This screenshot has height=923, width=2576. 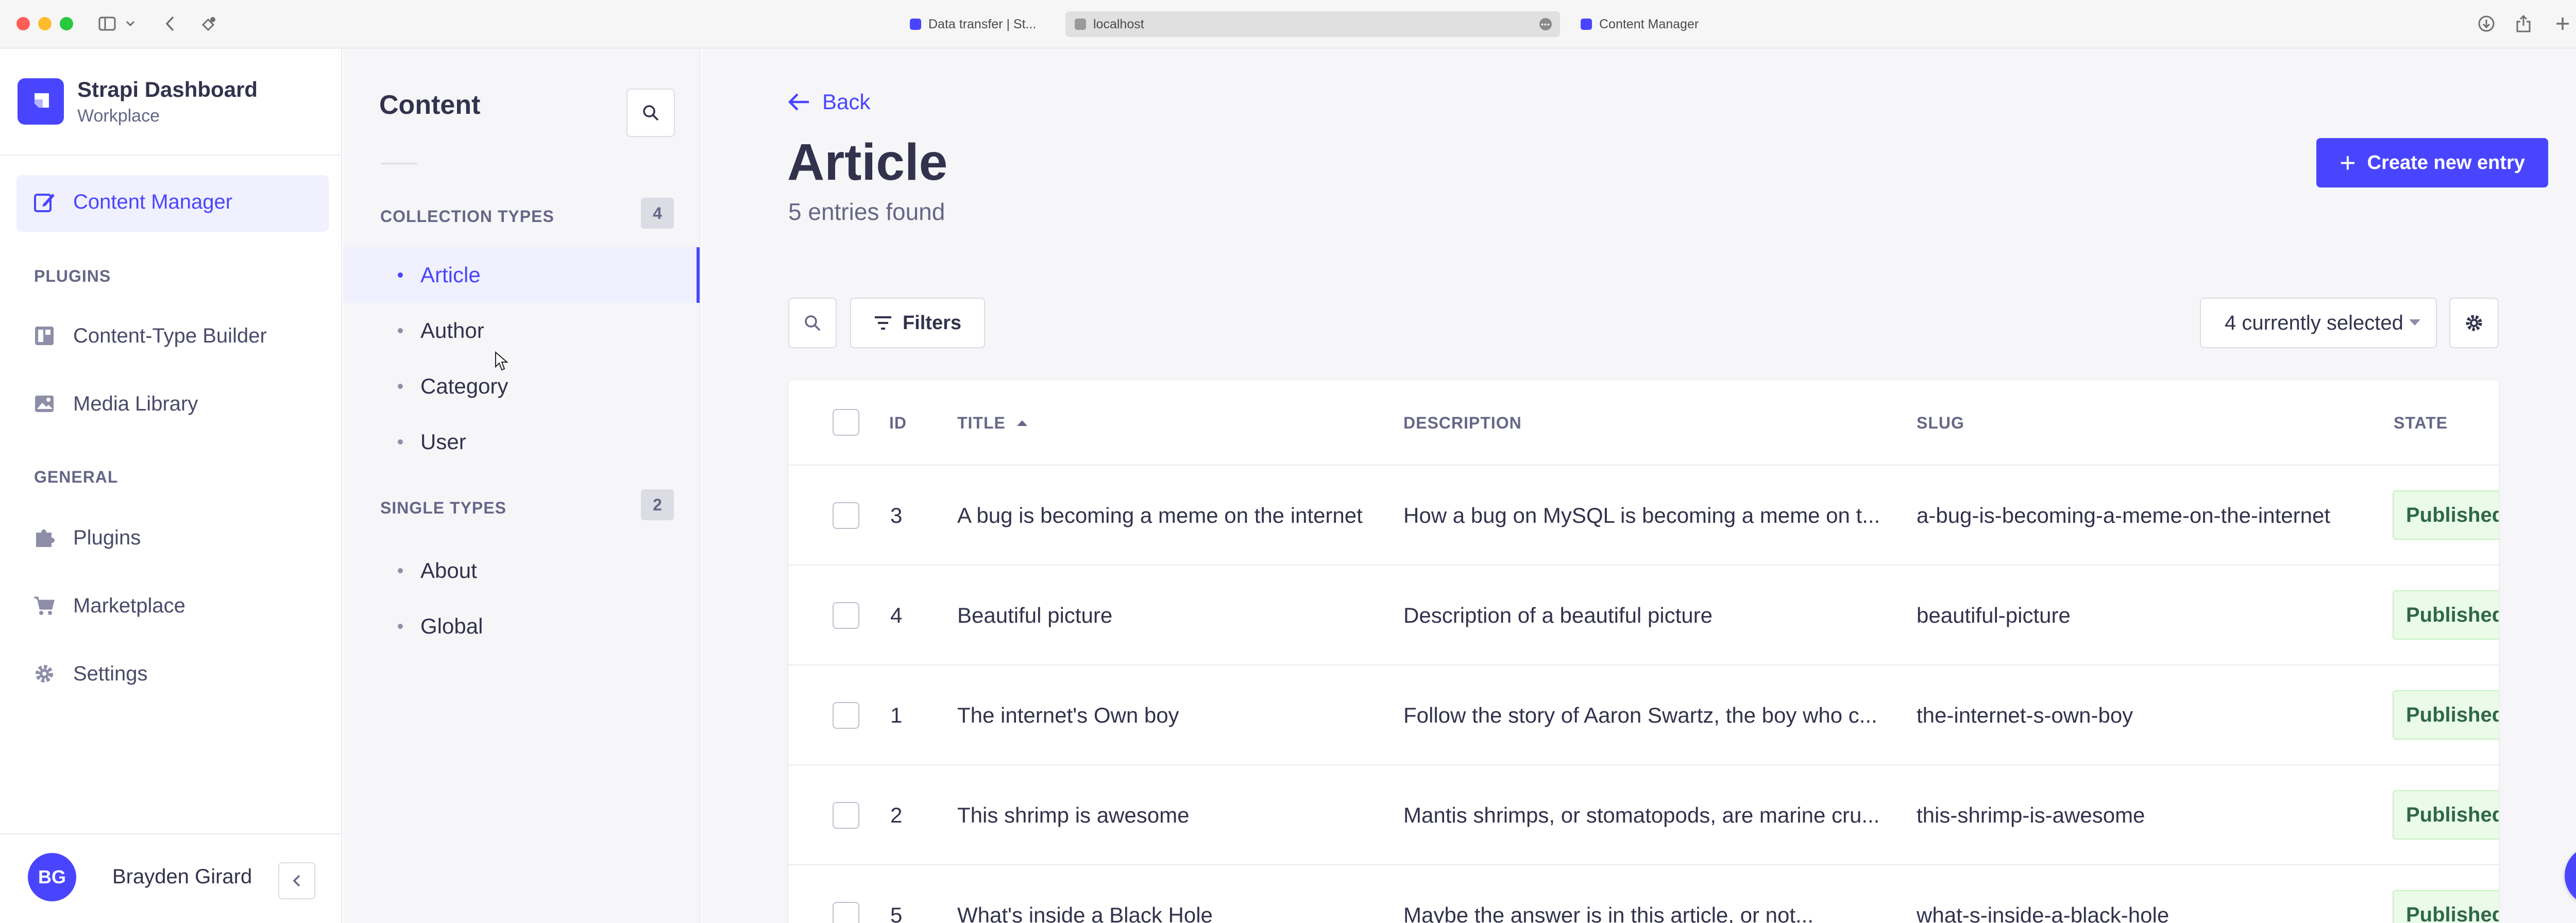 I want to click on nav-item-marketplace: Marketplace, so click(x=108, y=605).